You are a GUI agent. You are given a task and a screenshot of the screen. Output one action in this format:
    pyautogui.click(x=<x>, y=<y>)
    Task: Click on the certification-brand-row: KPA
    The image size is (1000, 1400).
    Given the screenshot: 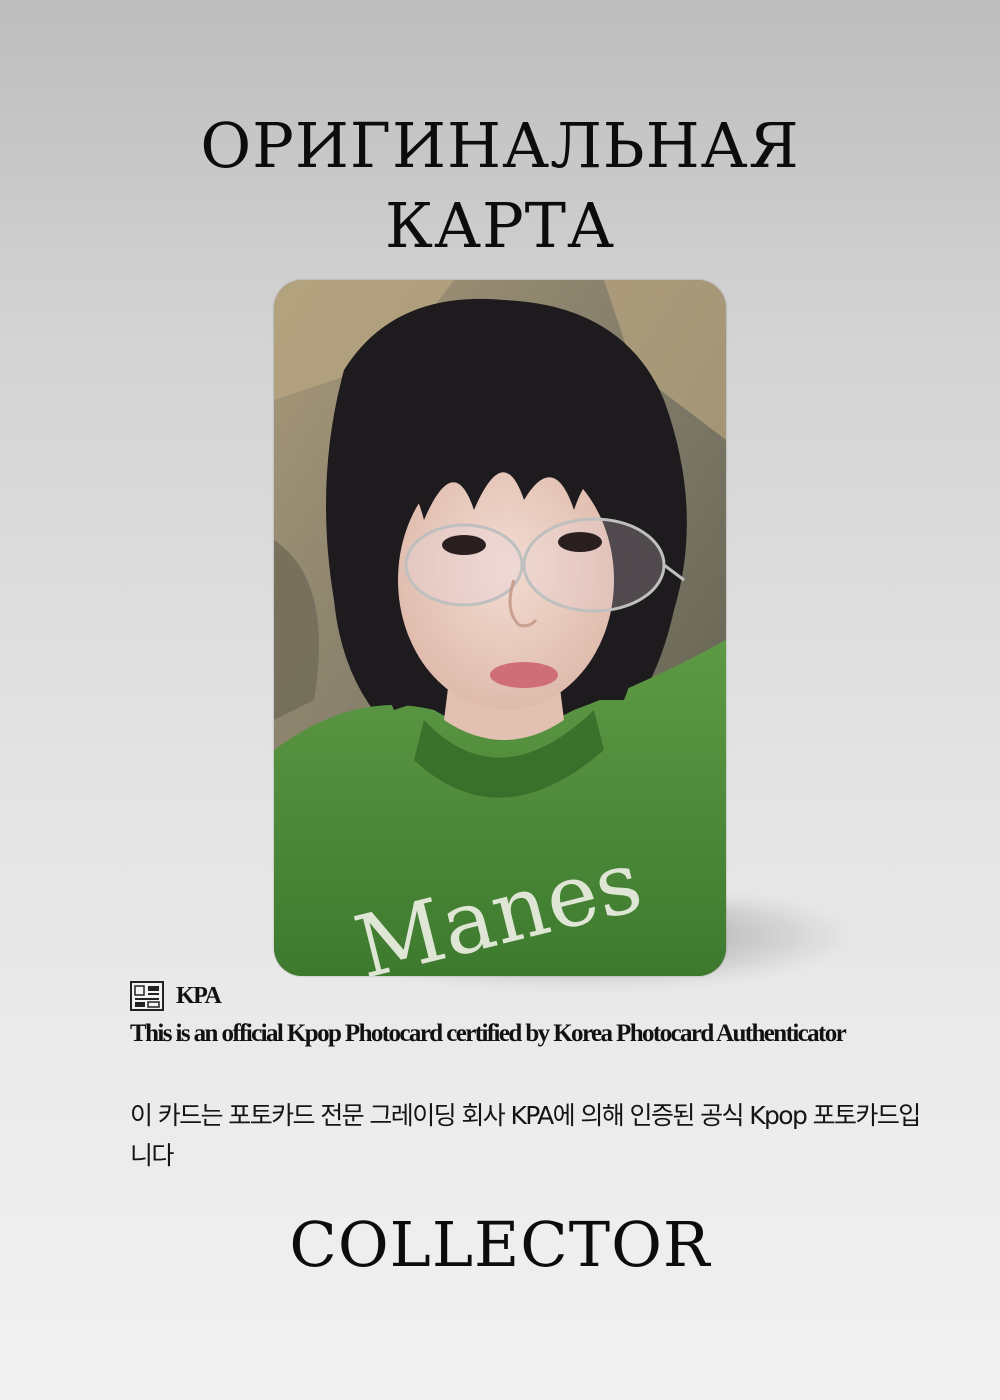 What is the action you would take?
    pyautogui.click(x=176, y=996)
    